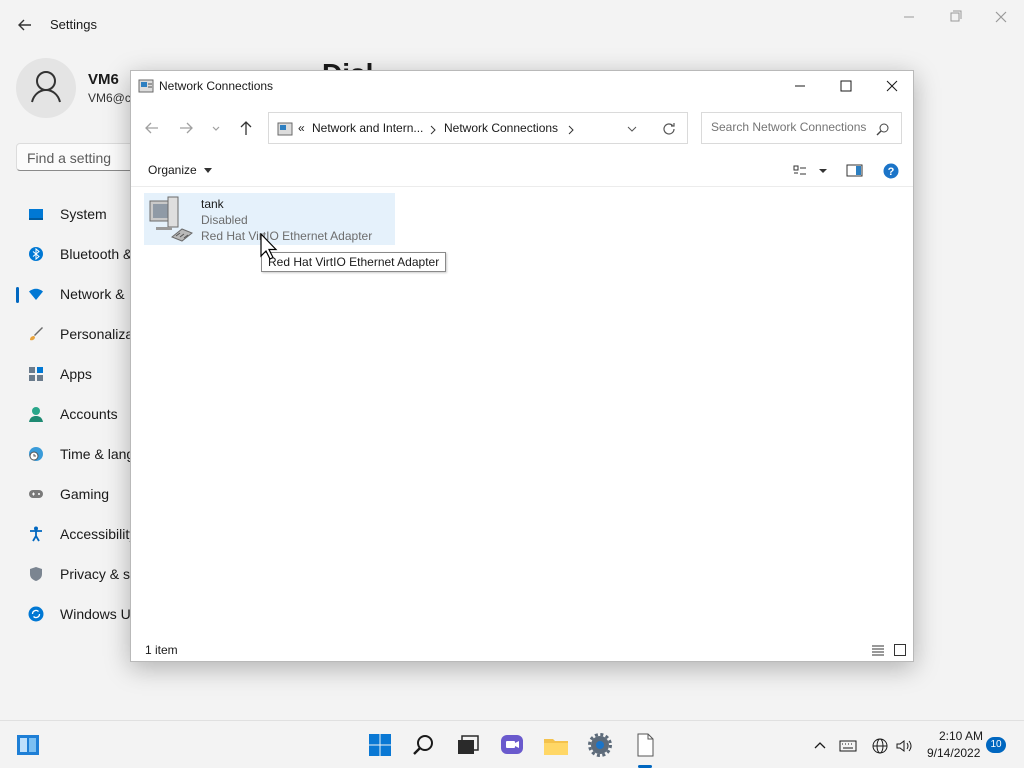  What do you see at coordinates (301, 128) in the screenshot?
I see `breadcrumb-overflow: «` at bounding box center [301, 128].